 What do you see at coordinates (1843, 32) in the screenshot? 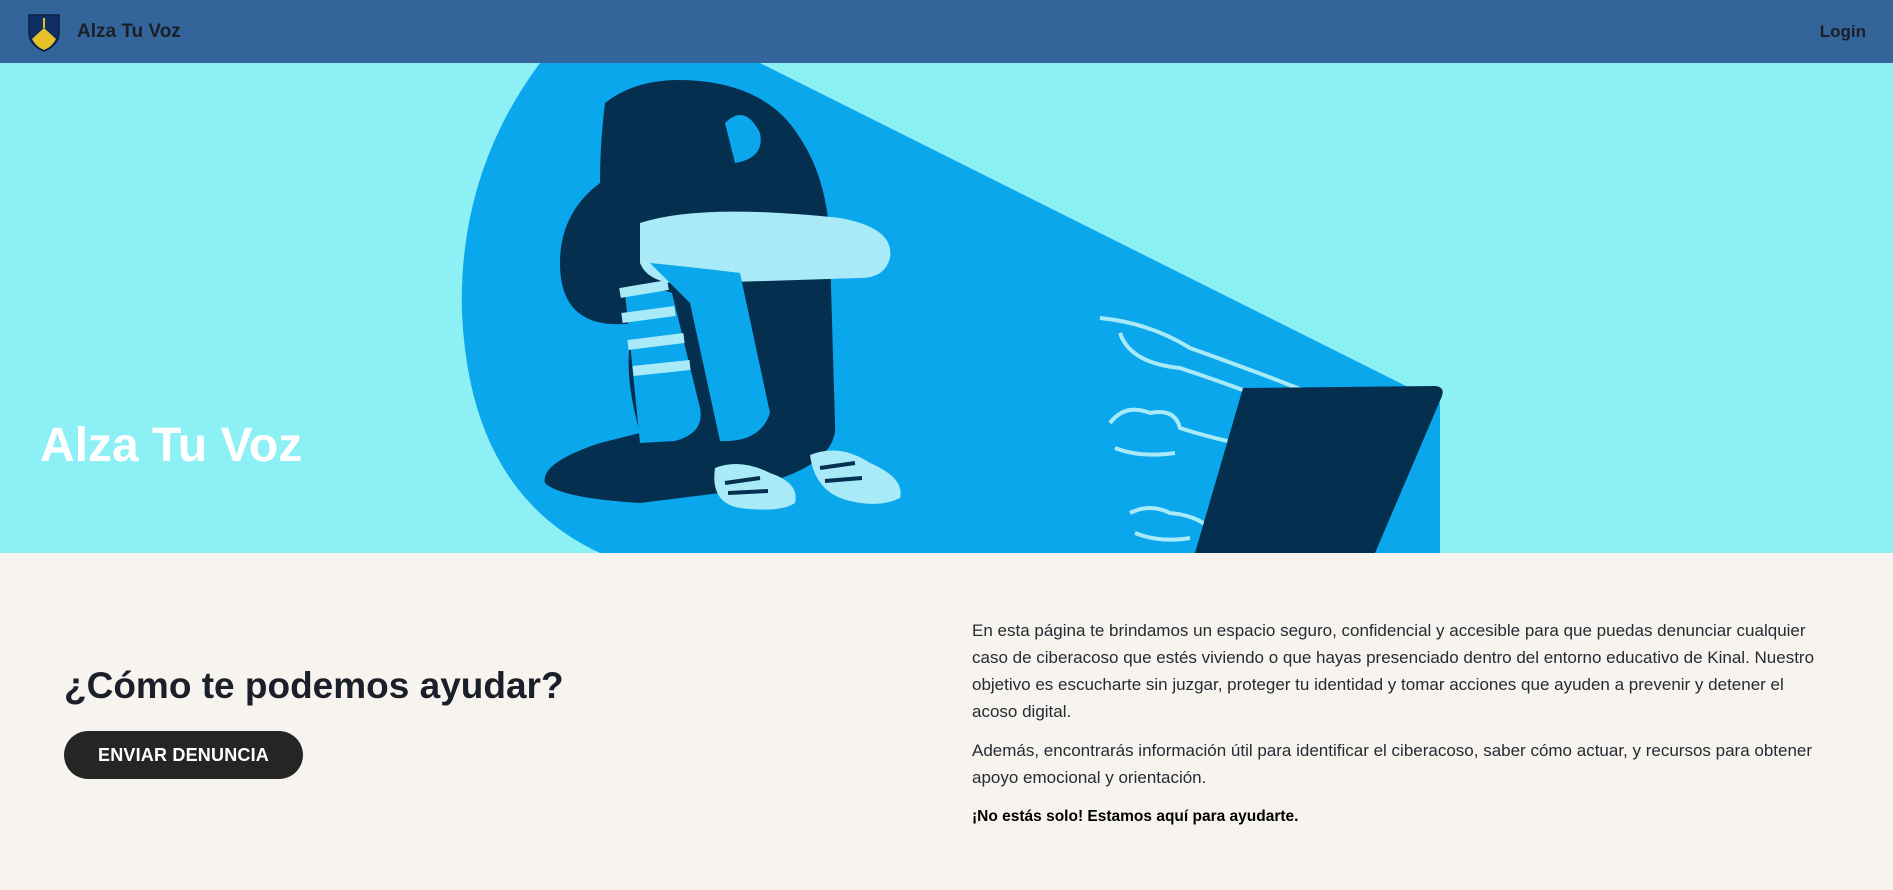
I see `login-link: Login` at bounding box center [1843, 32].